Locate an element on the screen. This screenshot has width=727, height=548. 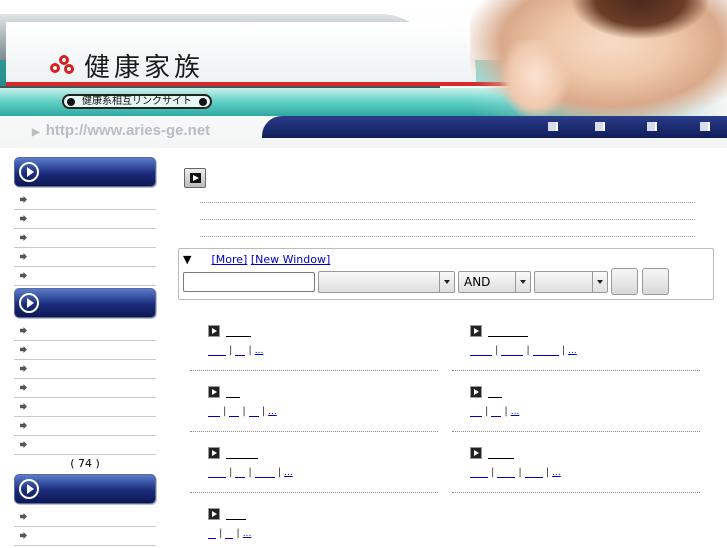
sort-select is located at coordinates (571, 282).